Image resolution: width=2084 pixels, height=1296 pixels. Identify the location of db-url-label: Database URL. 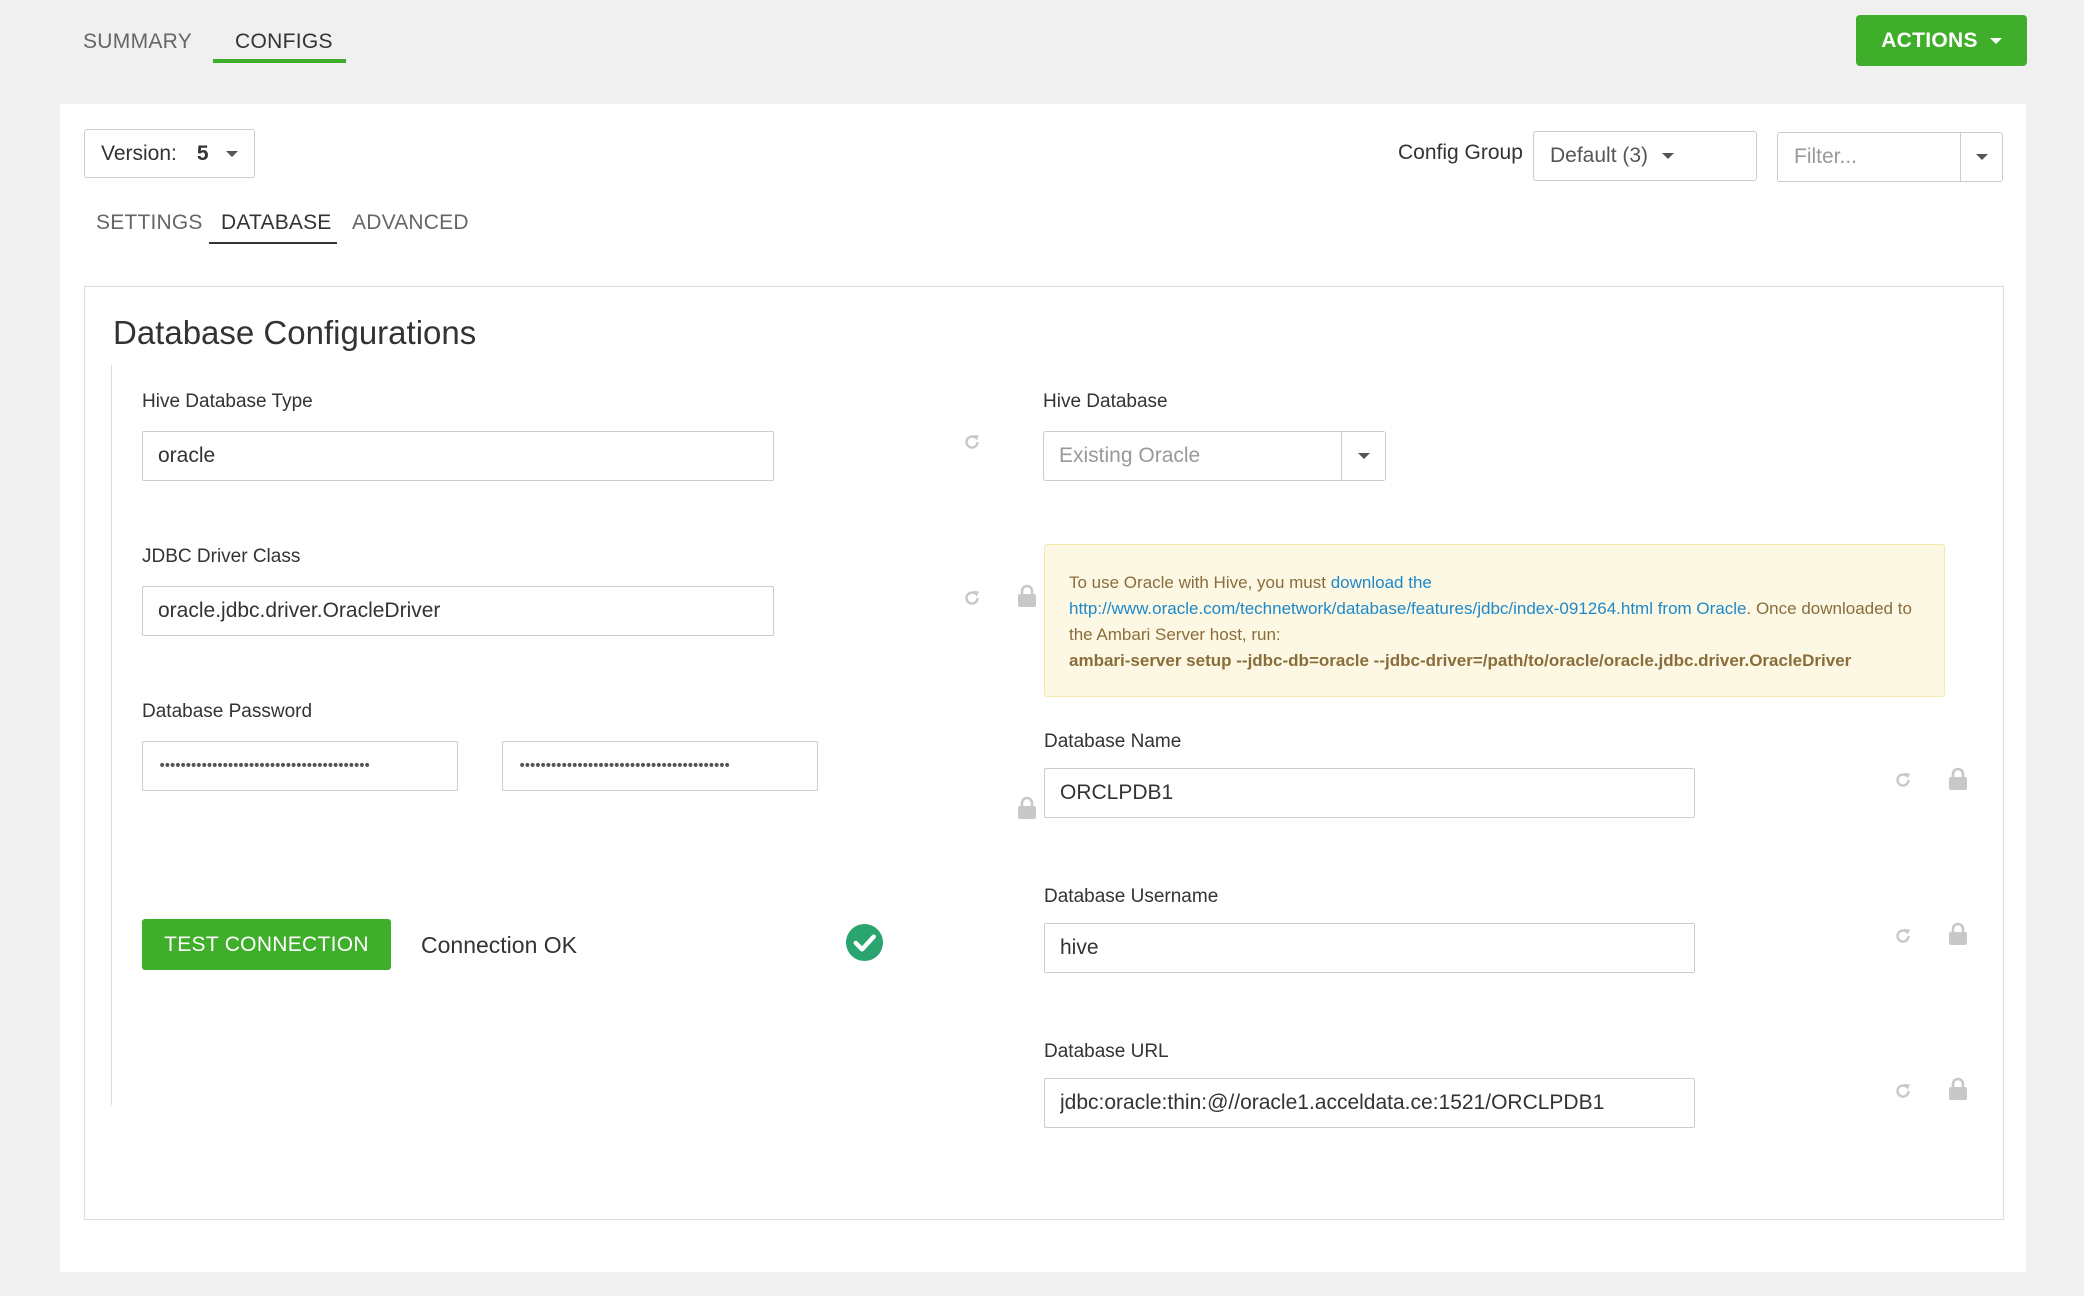
(1106, 1051).